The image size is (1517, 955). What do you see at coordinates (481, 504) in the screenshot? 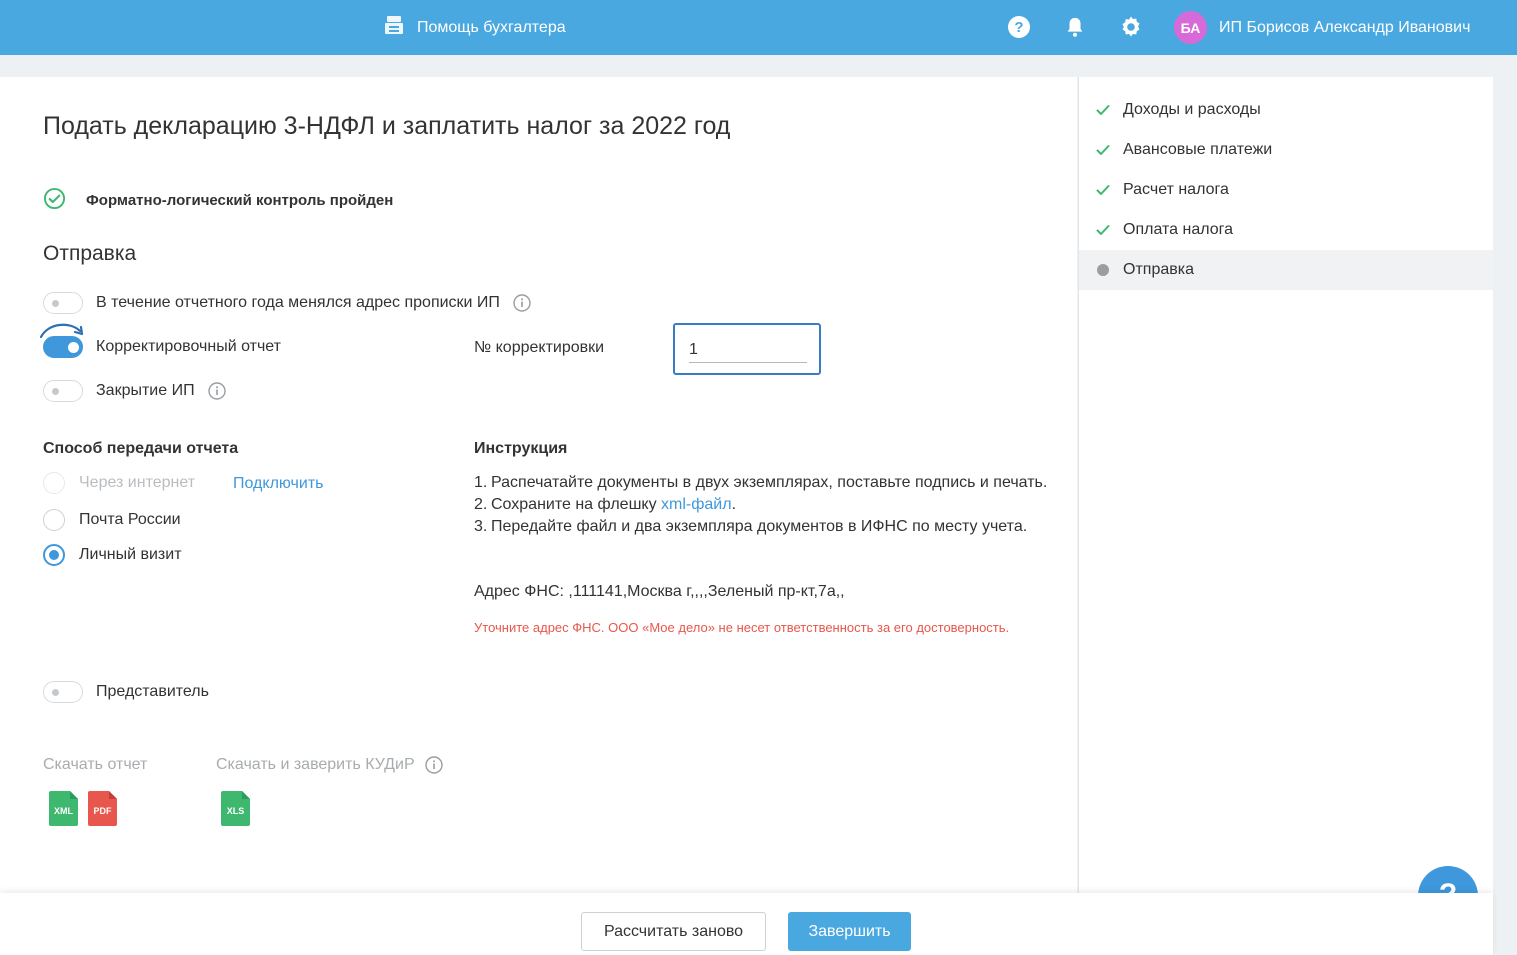
I see `item-number: 2.` at bounding box center [481, 504].